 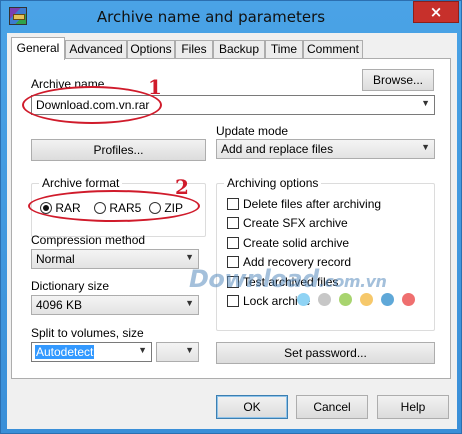 I want to click on watermark-text: Download, so click(x=254, y=279).